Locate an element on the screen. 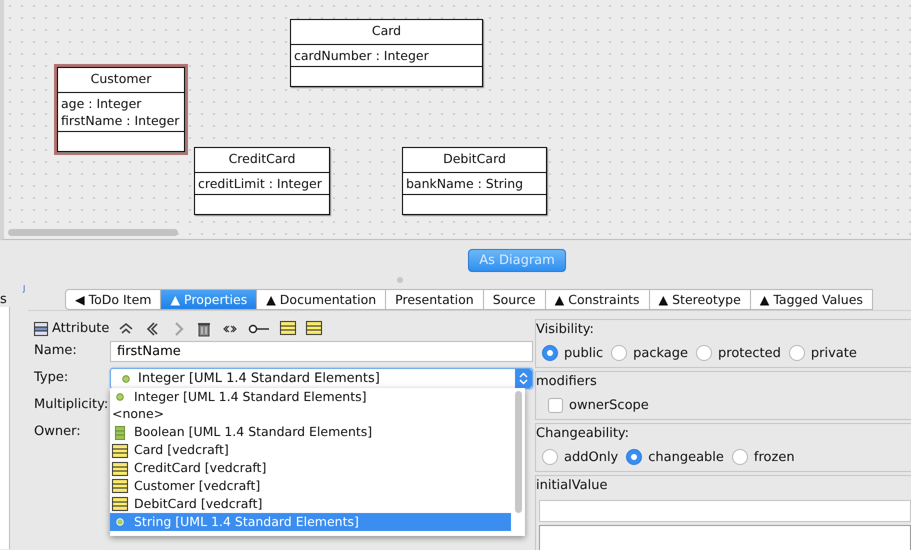 This screenshot has width=911, height=550. dropdown-option: Integer [UML 1.4 Standard Elements] is located at coordinates (310, 397).